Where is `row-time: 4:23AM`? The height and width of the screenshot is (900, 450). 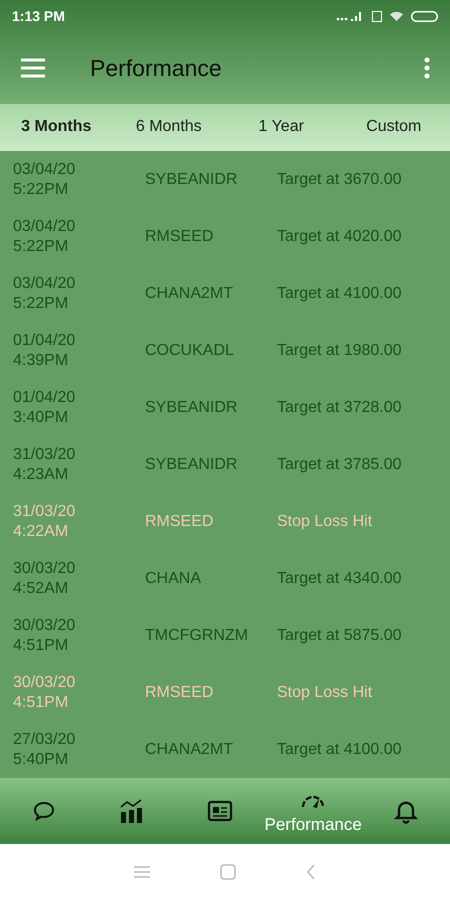
row-time: 4:23AM is located at coordinates (41, 474).